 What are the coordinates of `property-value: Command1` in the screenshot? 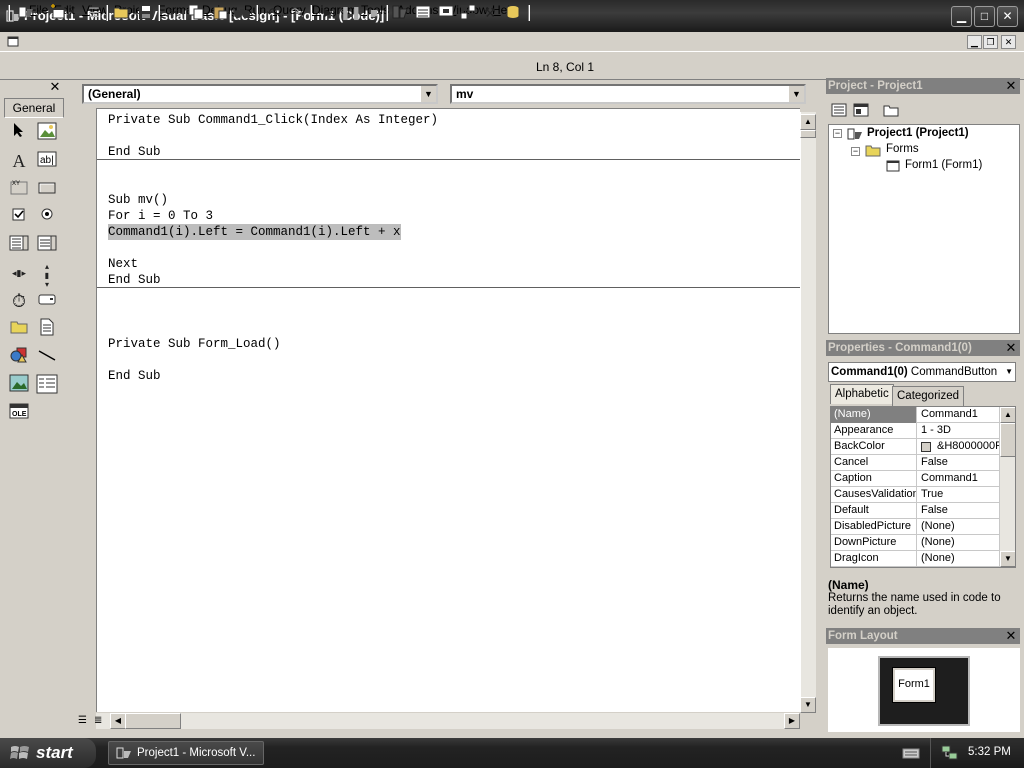 It's located at (959, 479).